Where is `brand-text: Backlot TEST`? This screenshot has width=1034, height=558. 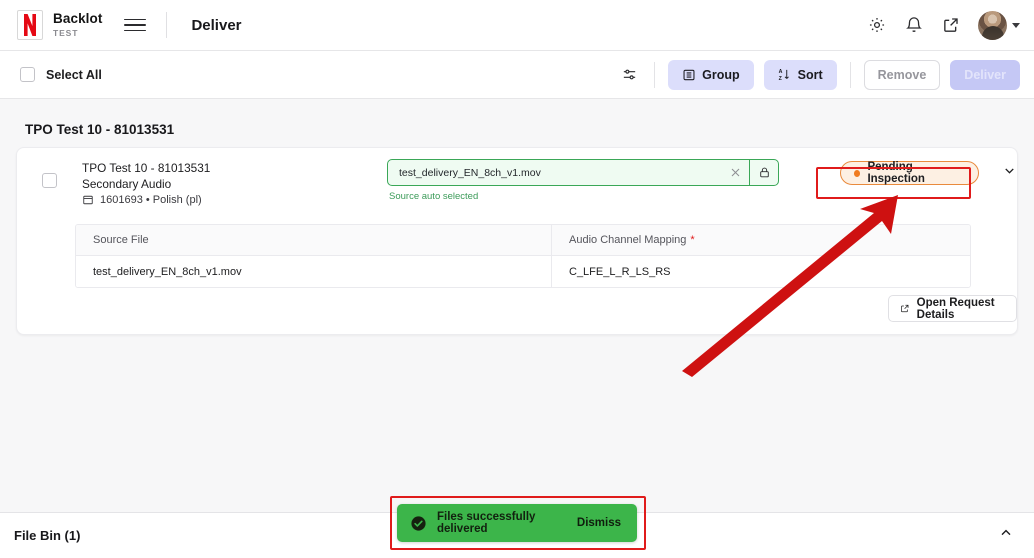 brand-text: Backlot TEST is located at coordinates (77, 24).